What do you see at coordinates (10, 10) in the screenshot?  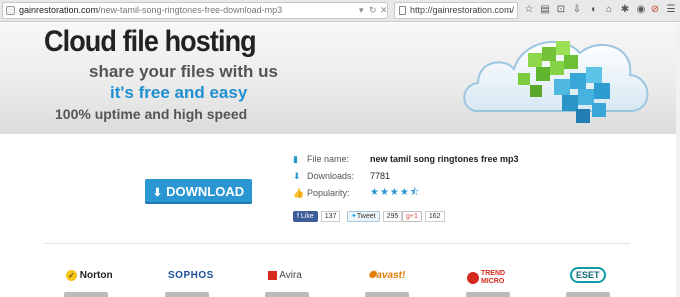 I see `page-favicon` at bounding box center [10, 10].